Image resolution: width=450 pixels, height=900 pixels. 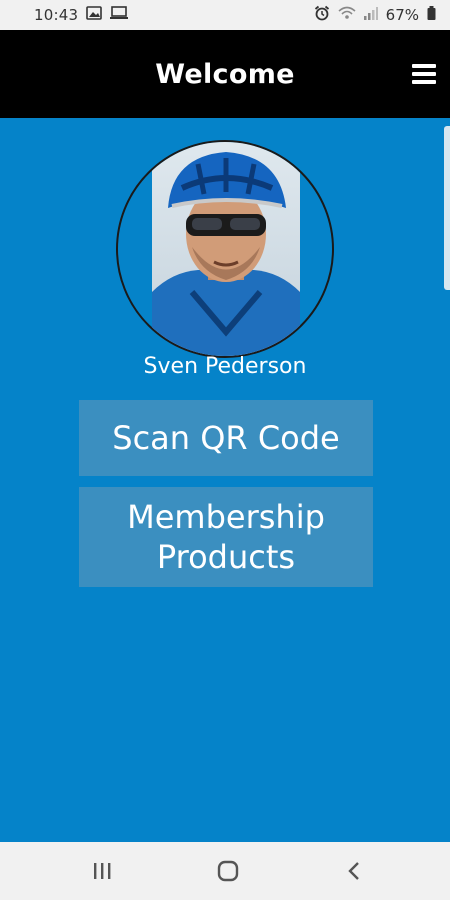 What do you see at coordinates (56, 15) in the screenshot?
I see `status-time: 10:43` at bounding box center [56, 15].